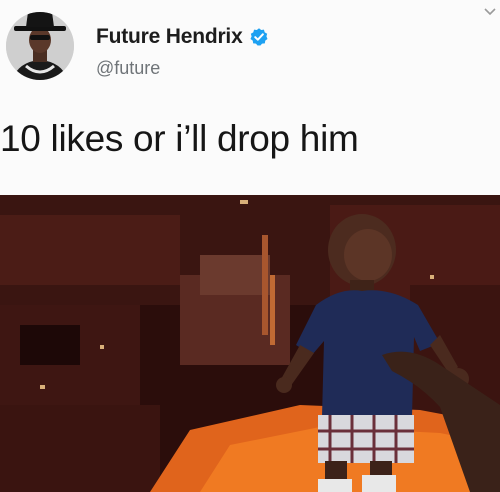 The image size is (500, 492). Describe the element at coordinates (169, 37) in the screenshot. I see `display-name: Future Hendrix` at that location.